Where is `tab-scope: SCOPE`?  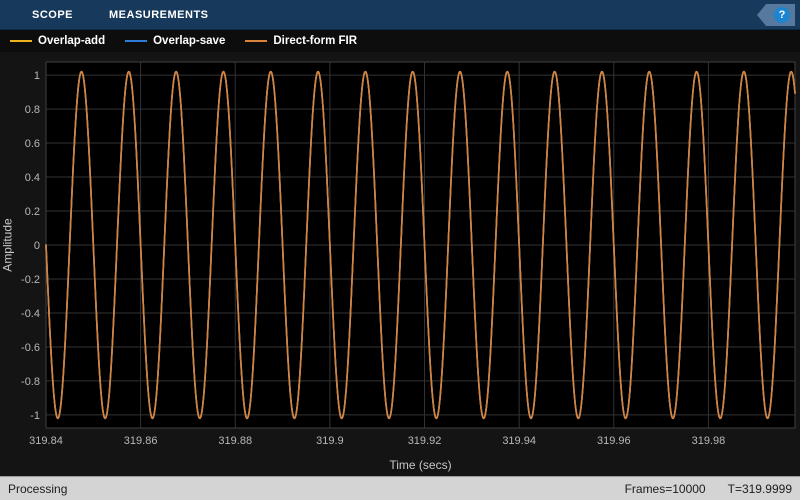
tab-scope: SCOPE is located at coordinates (52, 14).